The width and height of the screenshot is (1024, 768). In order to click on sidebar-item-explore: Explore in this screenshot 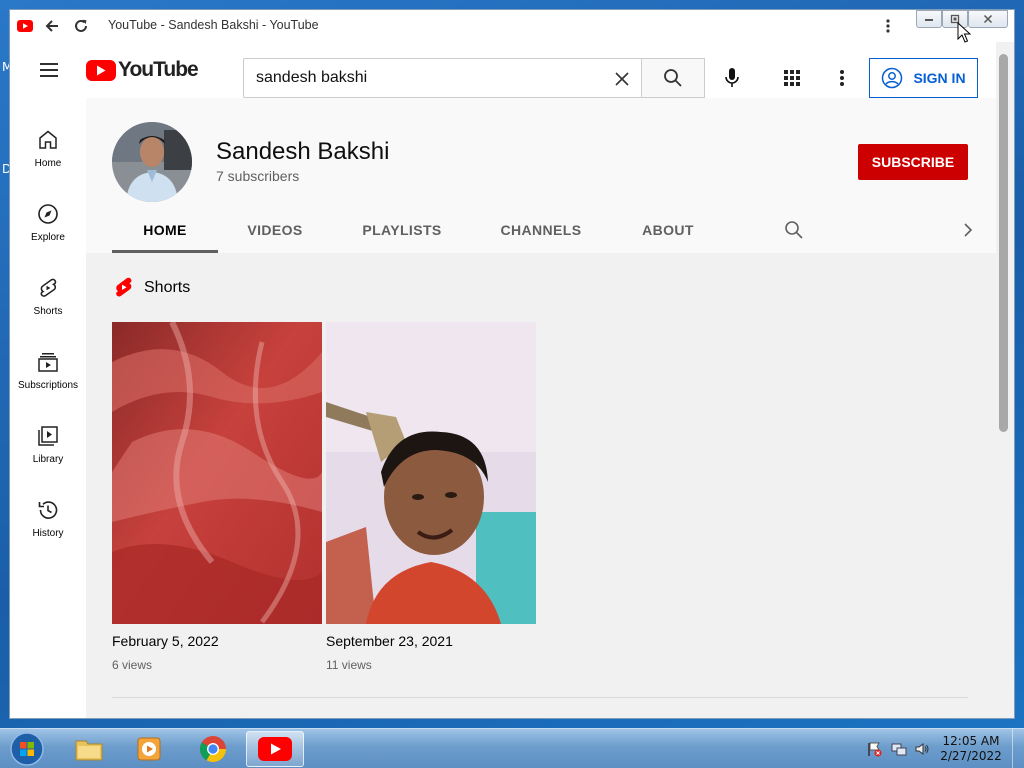, I will do `click(48, 223)`.